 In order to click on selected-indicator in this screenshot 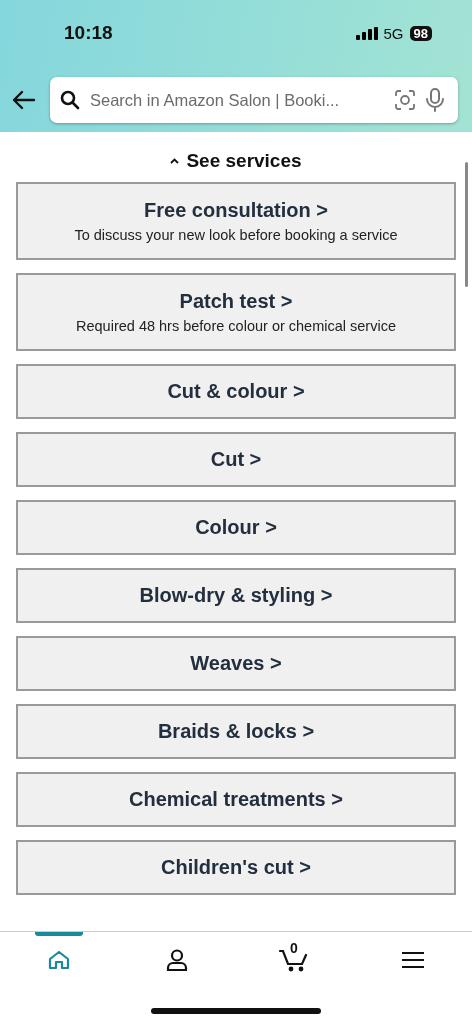, I will do `click(59, 934)`.